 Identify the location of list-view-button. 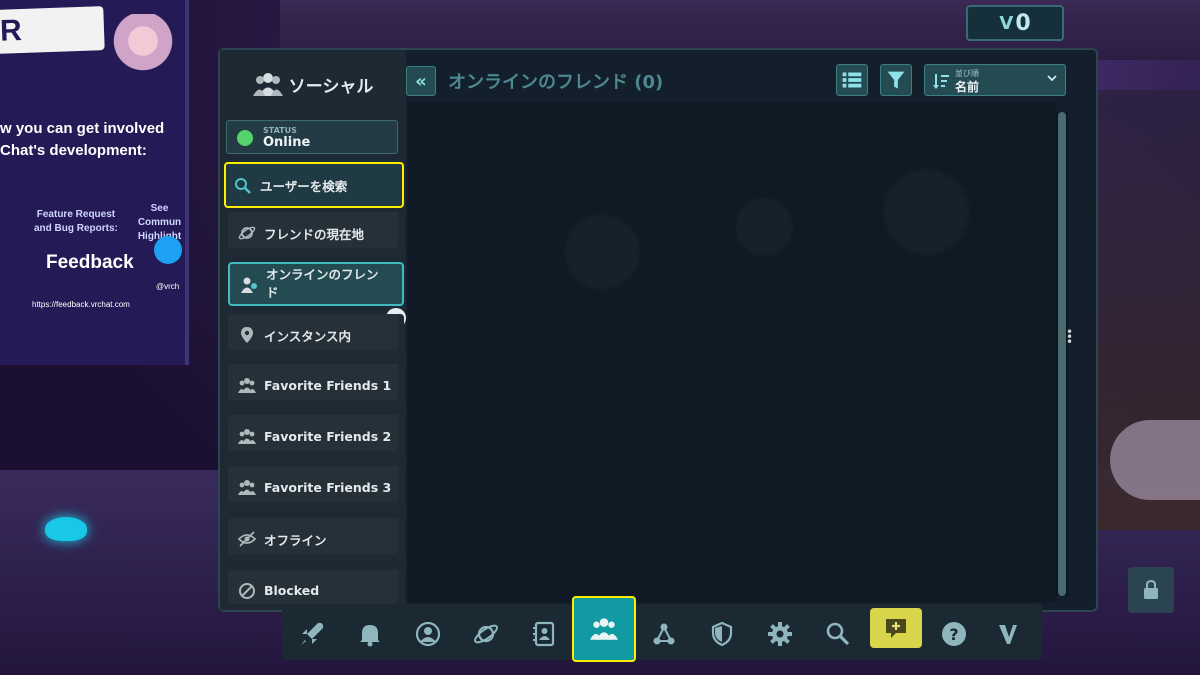
(852, 80).